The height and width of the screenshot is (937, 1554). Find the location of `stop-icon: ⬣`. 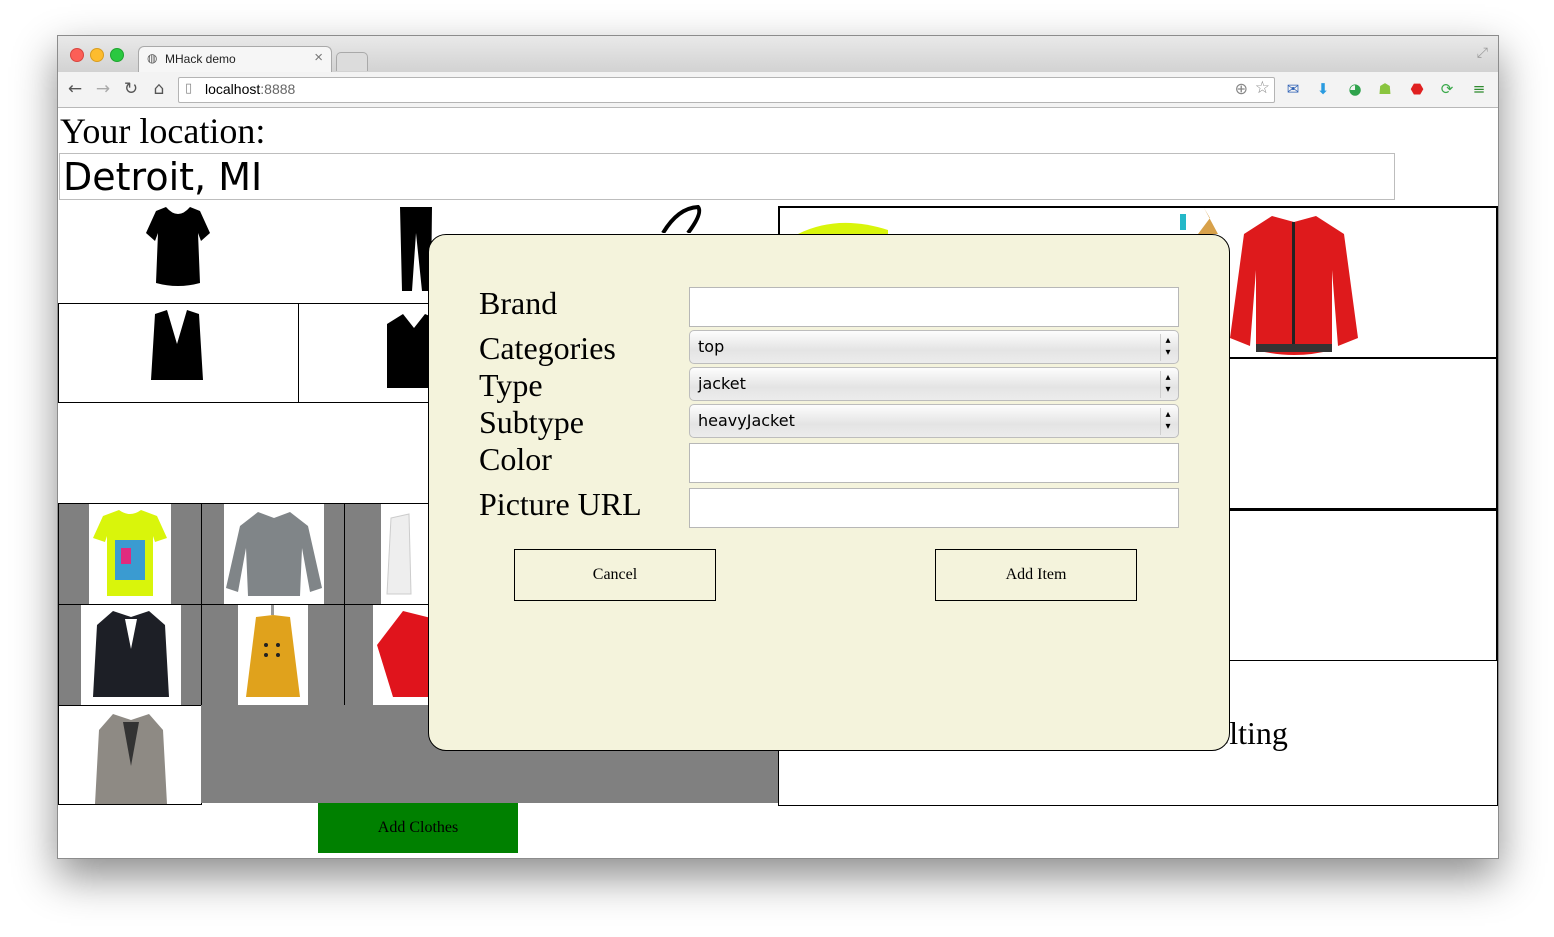

stop-icon: ⬣ is located at coordinates (1417, 89).